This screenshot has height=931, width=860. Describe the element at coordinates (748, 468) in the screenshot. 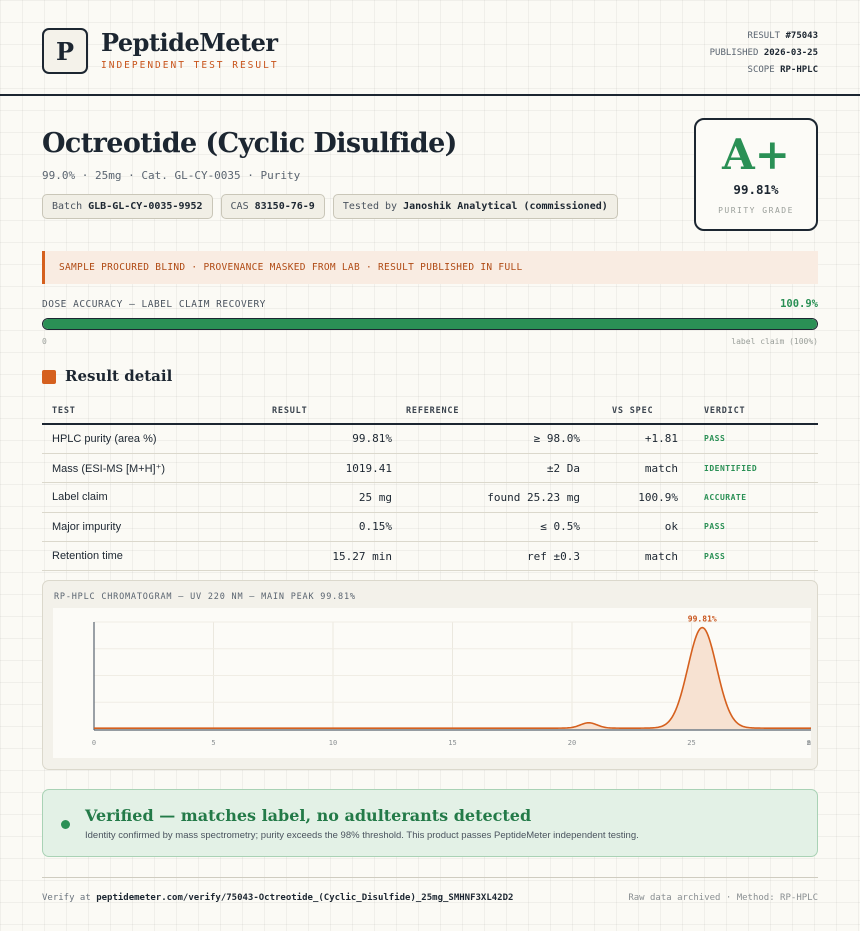

I see `cell-verdict: IDENTIFIED` at that location.